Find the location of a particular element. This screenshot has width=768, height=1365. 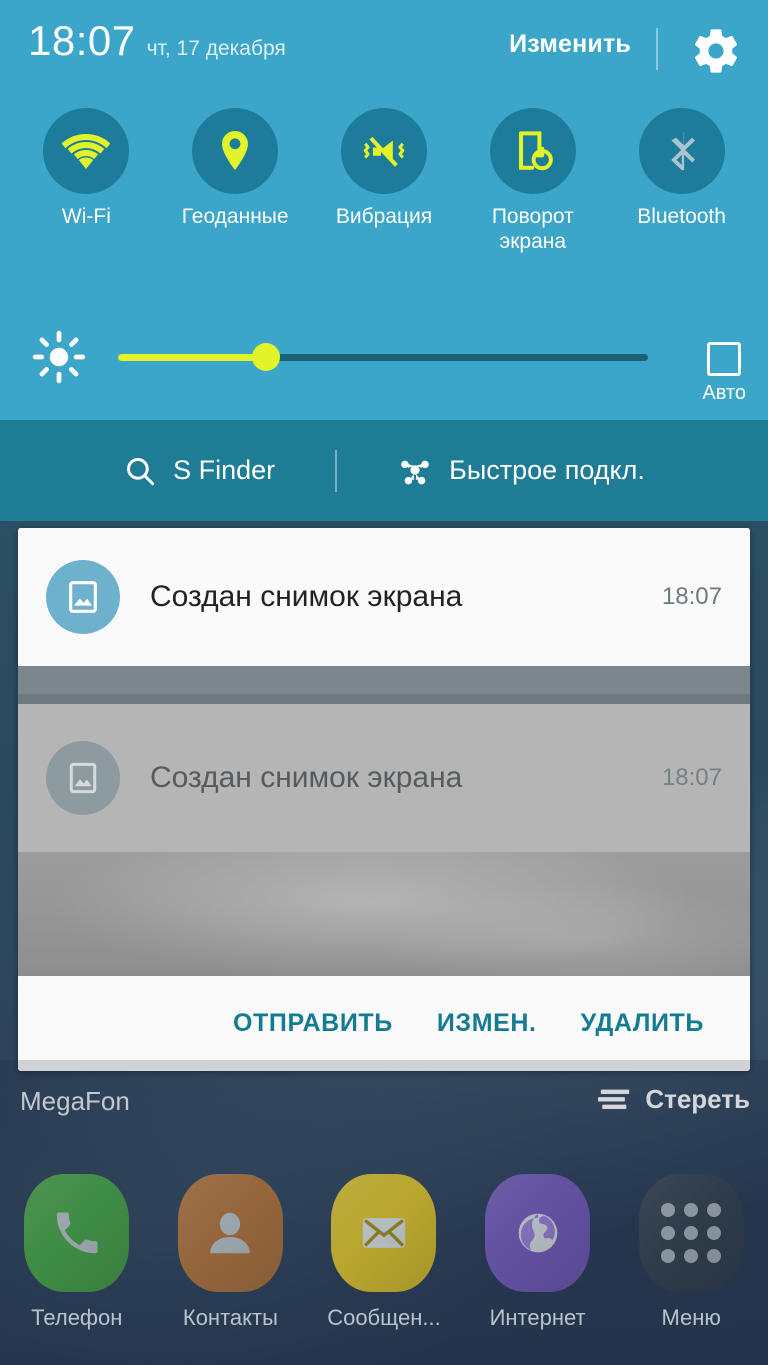

auto-brightness-label: Авто is located at coordinates (724, 393).